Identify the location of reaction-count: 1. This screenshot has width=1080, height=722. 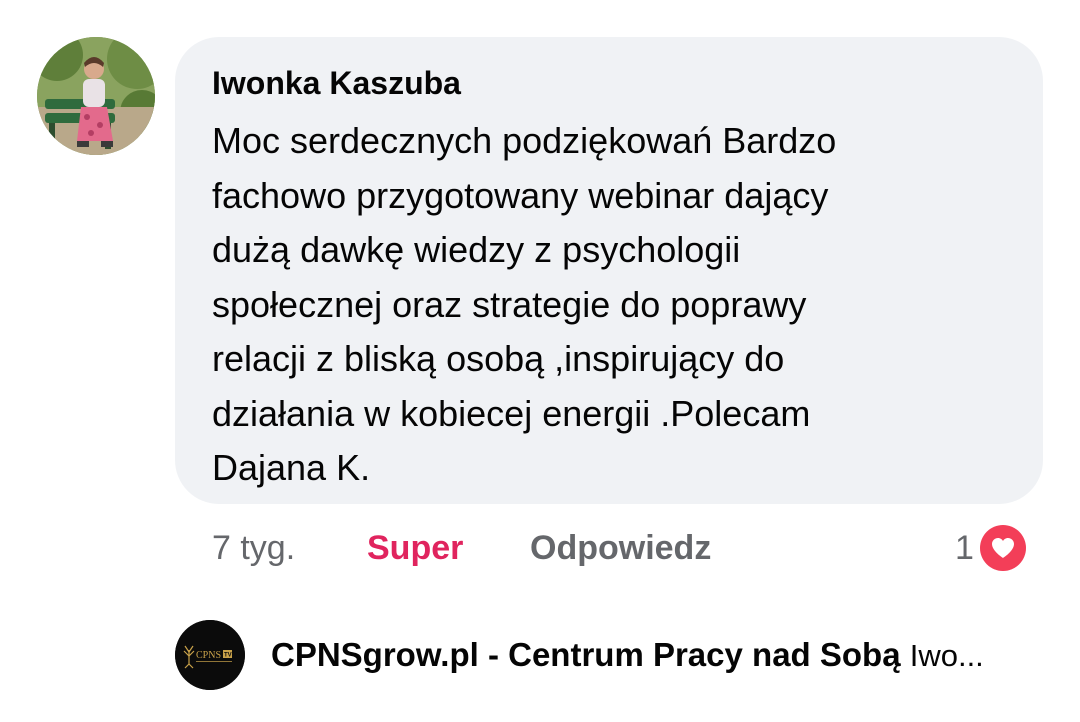
(964, 548).